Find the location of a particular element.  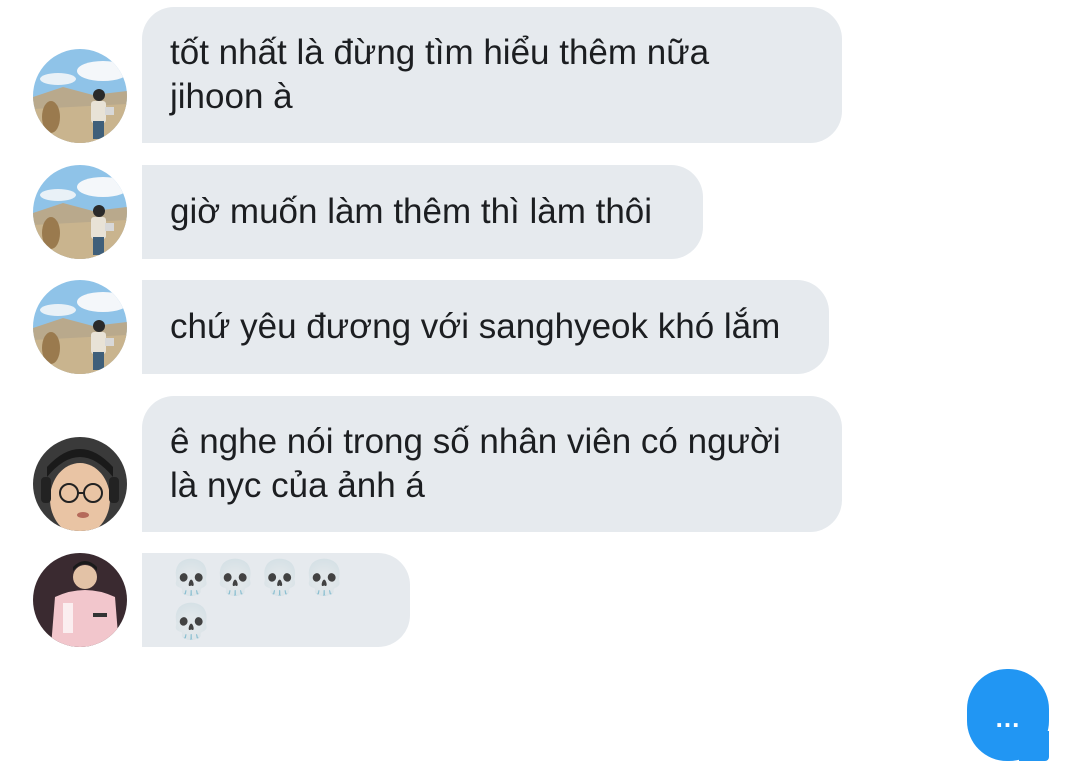

message-bubble: 💀💀💀💀💀 is located at coordinates (276, 600).